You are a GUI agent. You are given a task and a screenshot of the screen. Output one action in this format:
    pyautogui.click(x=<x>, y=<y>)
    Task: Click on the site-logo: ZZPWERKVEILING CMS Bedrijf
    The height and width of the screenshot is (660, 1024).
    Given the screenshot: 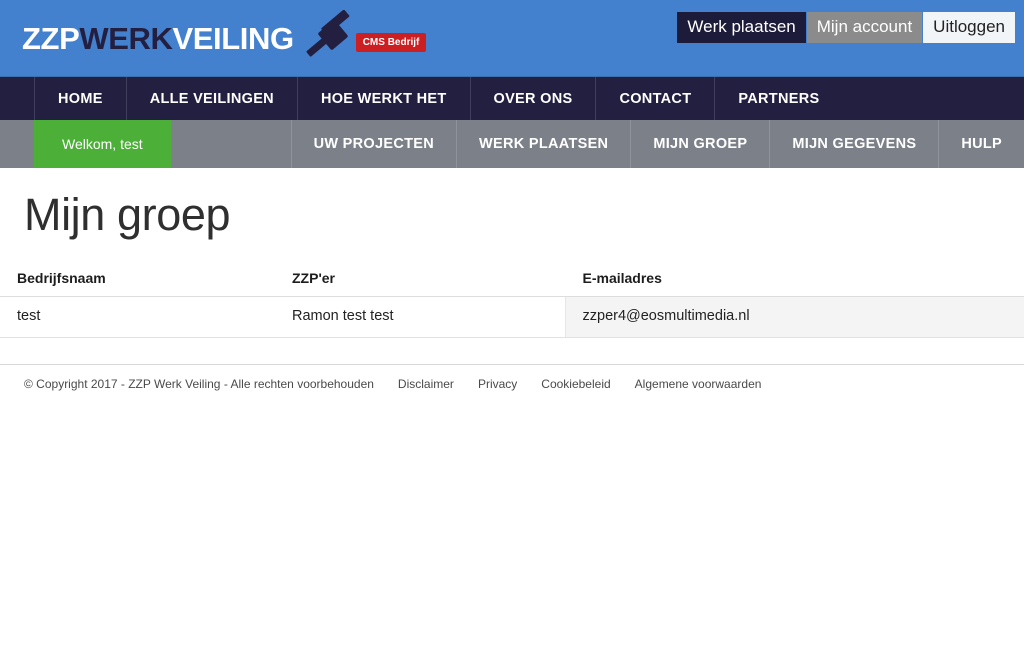 What is the action you would take?
    pyautogui.click(x=224, y=38)
    